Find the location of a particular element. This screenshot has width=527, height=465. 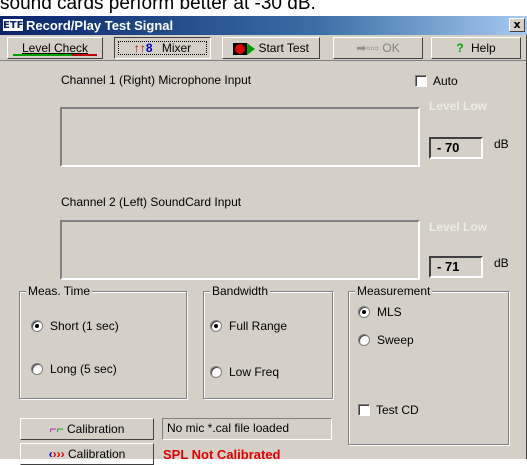

channel1-db-unit: dB is located at coordinates (501, 144).